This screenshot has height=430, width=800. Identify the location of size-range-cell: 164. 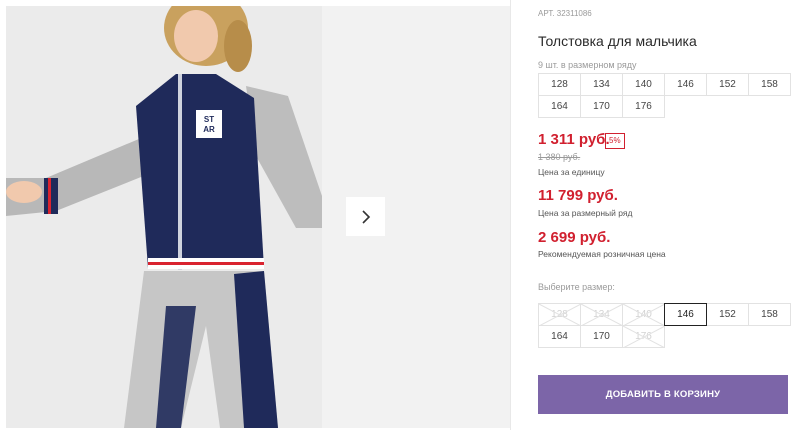
(559, 106).